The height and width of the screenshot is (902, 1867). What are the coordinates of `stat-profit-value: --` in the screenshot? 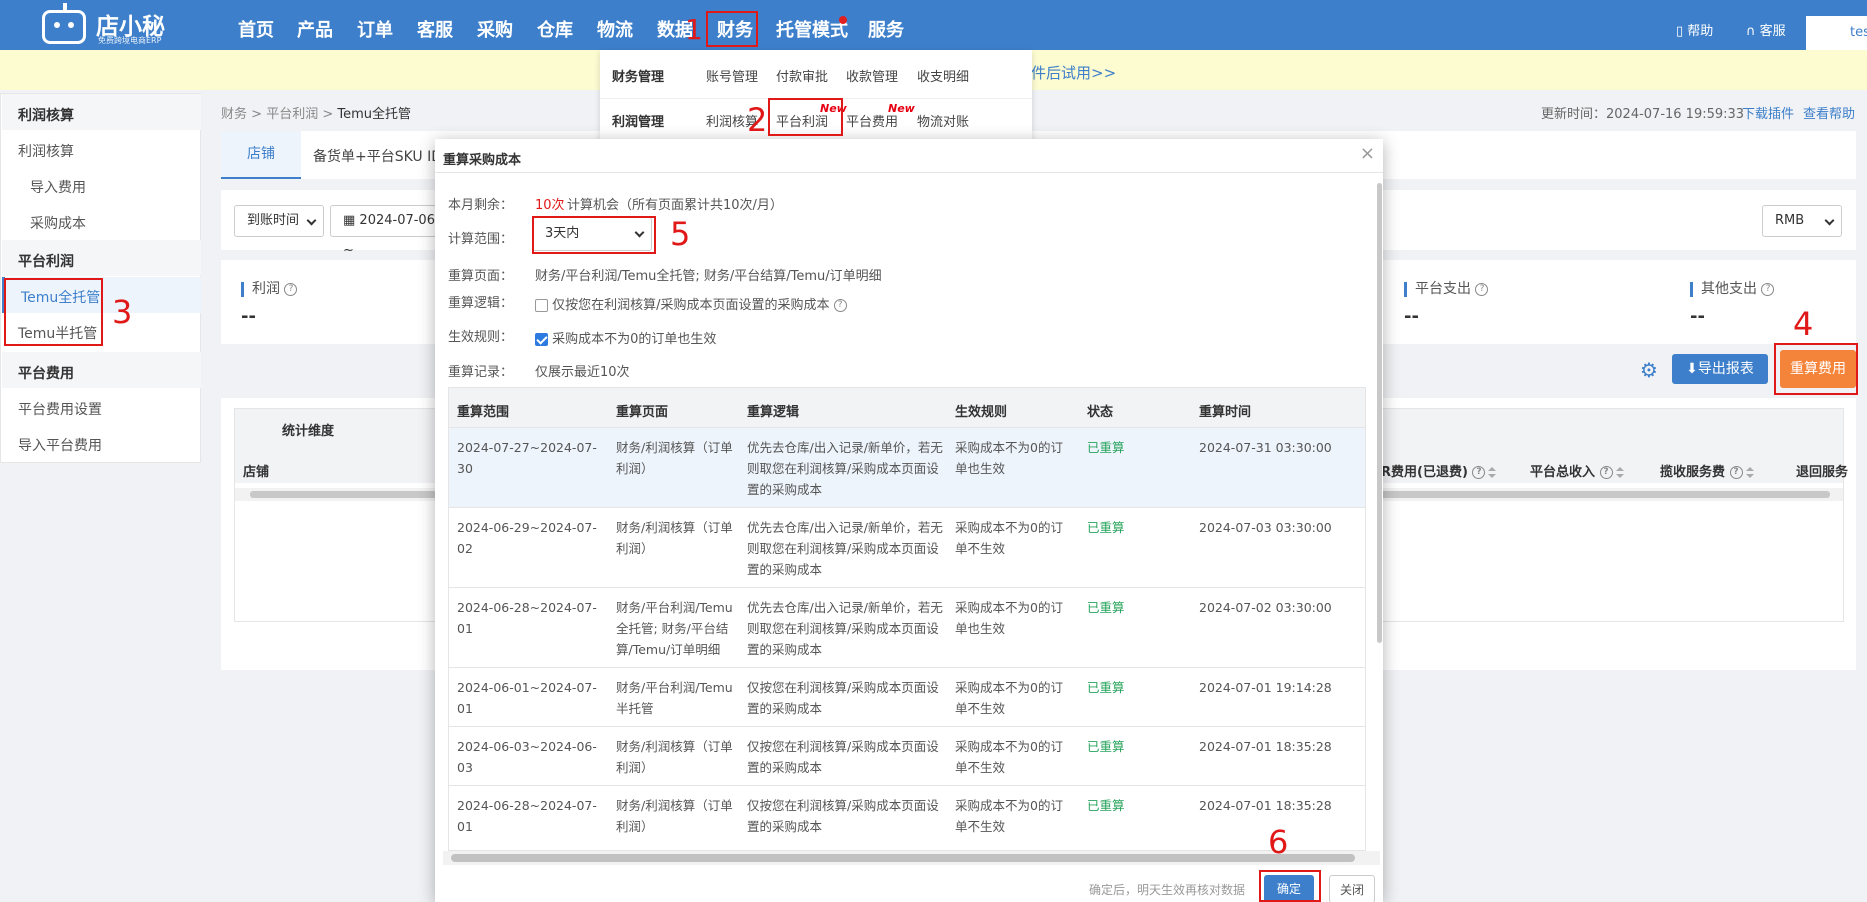 It's located at (248, 316).